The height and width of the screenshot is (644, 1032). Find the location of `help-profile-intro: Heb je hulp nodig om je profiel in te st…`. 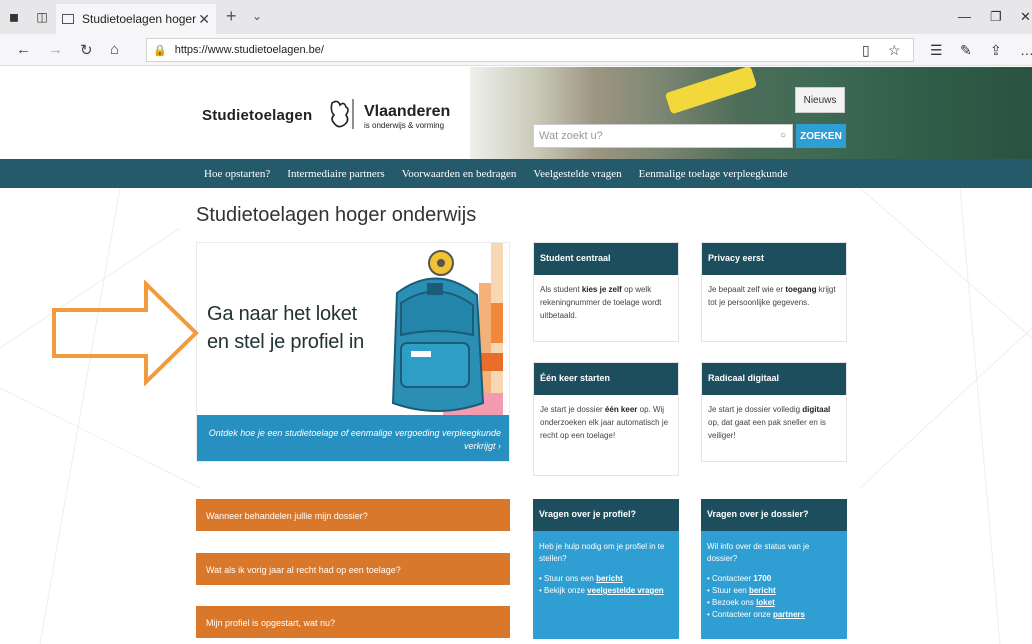

help-profile-intro: Heb je hulp nodig om je profiel in te st… is located at coordinates (602, 552).